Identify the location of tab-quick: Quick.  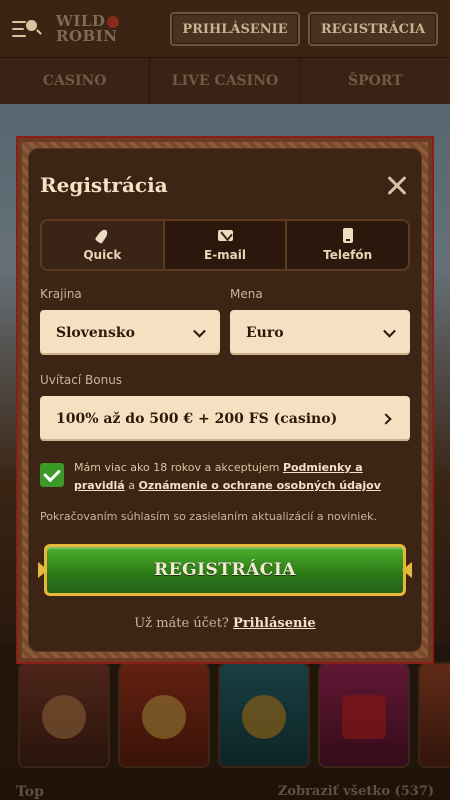
(102, 245).